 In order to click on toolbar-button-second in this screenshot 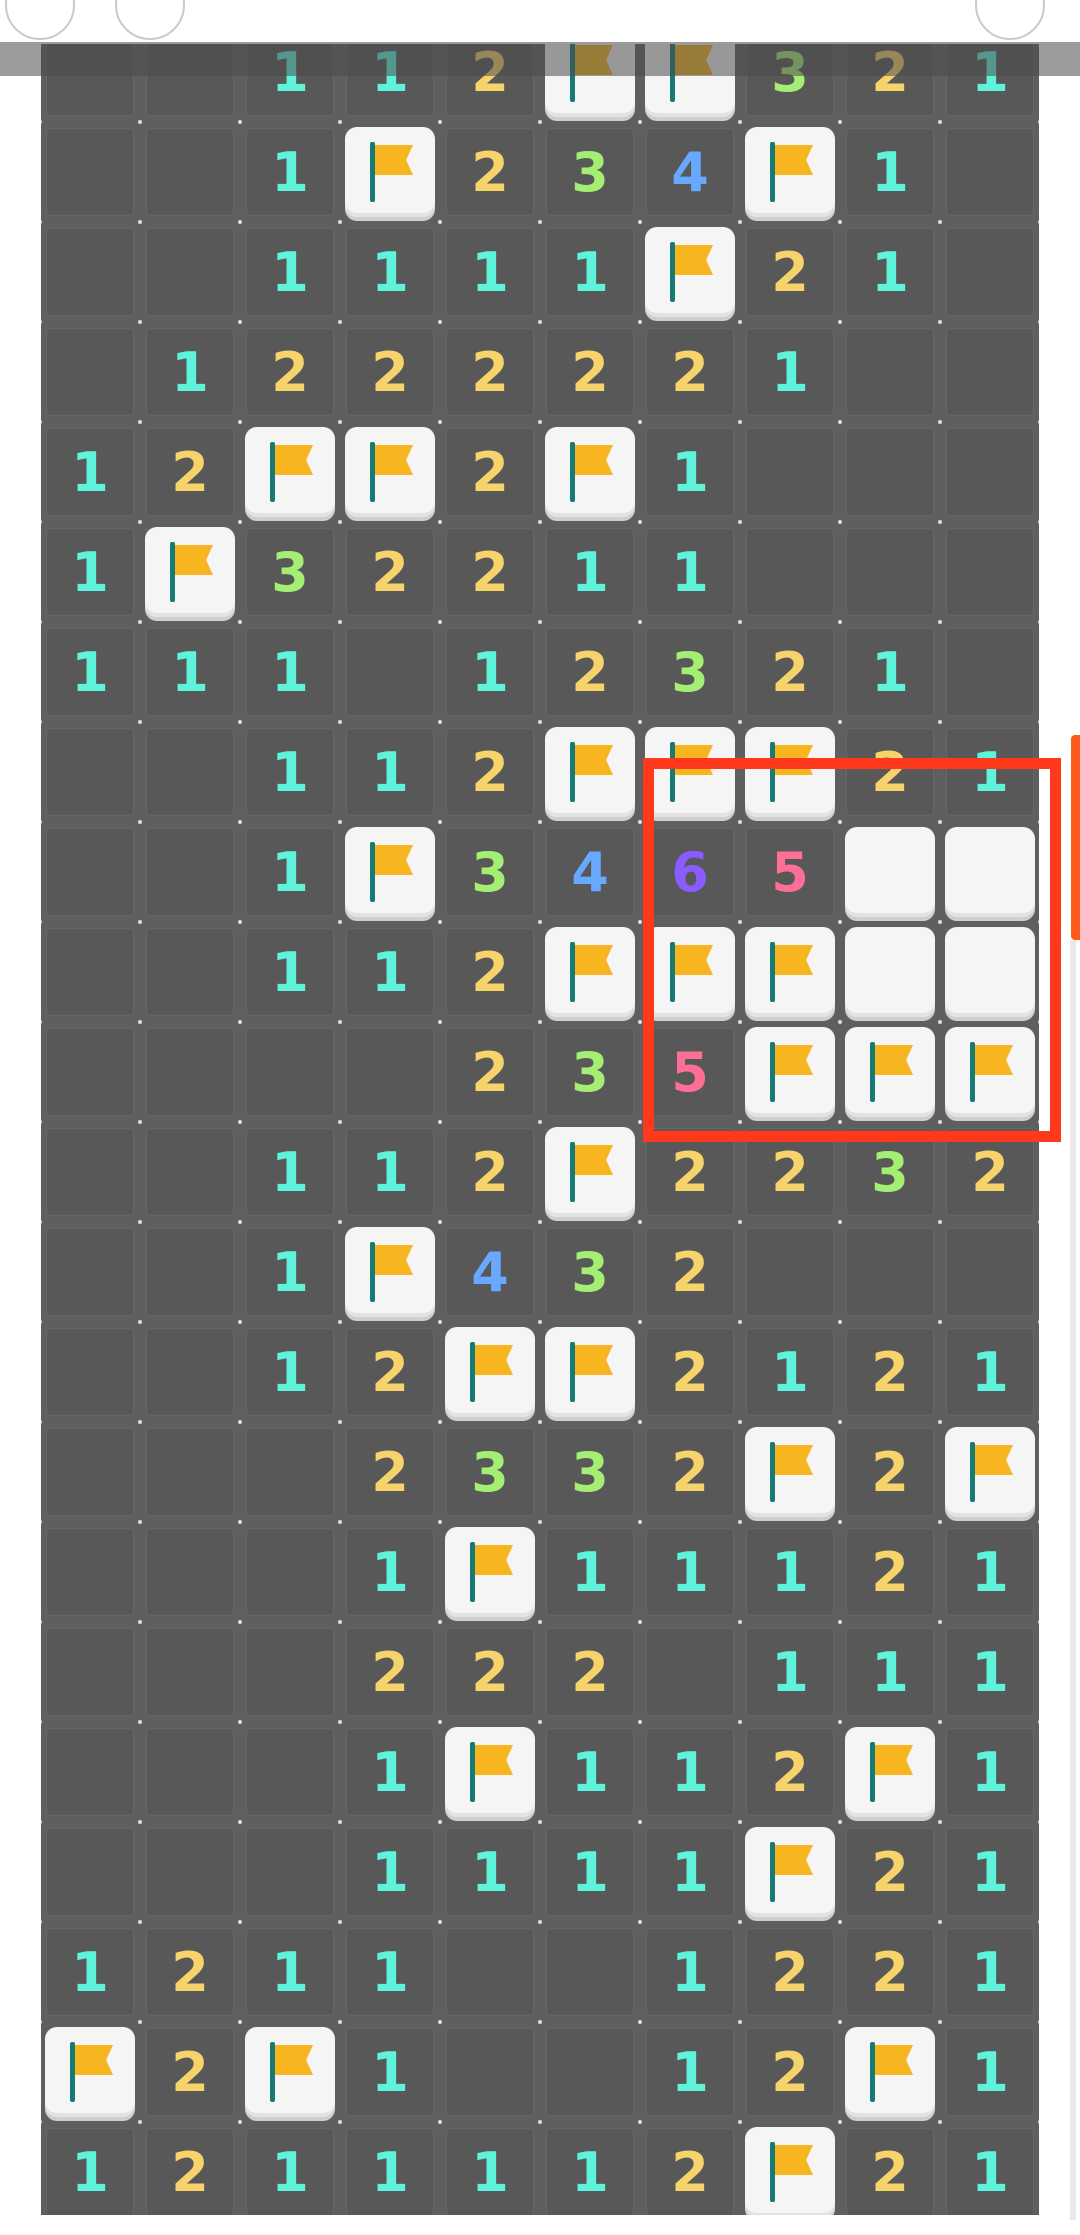, I will do `click(150, 20)`.